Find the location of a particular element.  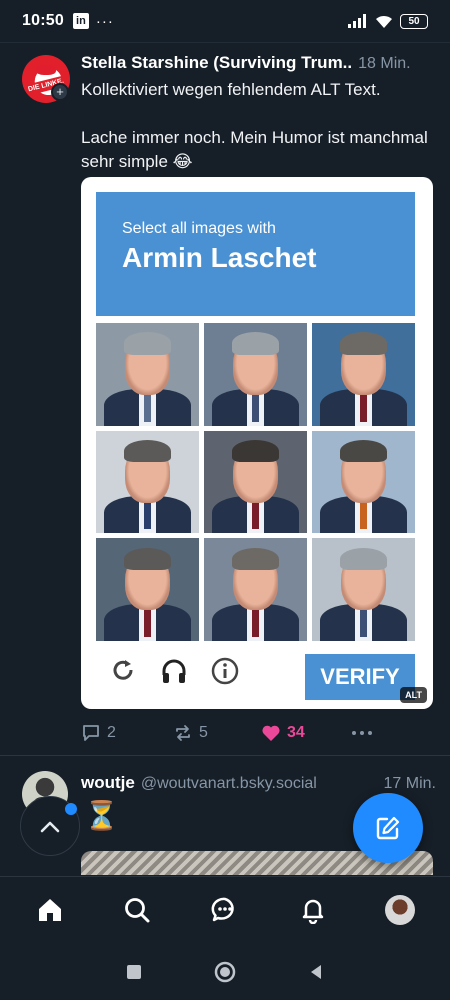

post-time: 18 Min. is located at coordinates (384, 63).